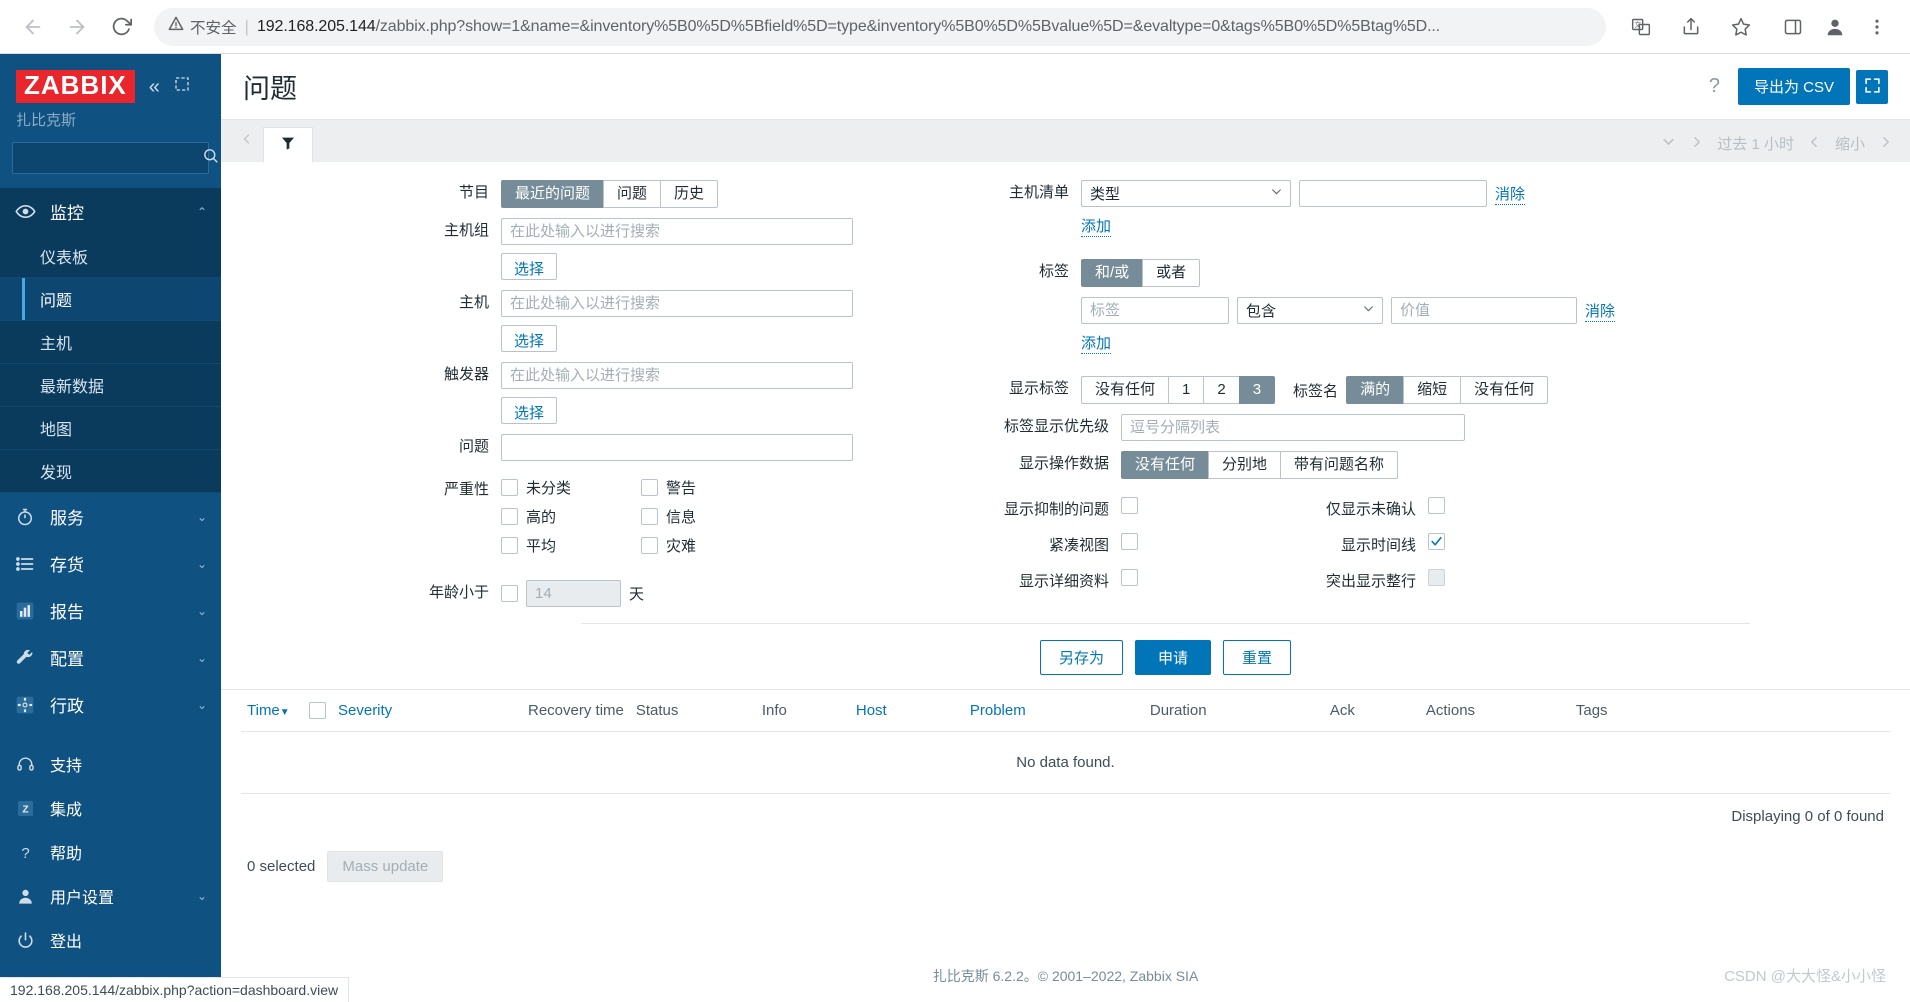 This screenshot has height=1002, width=1910. I want to click on sidebar-group-administration: 行政 ⌄, so click(110, 704).